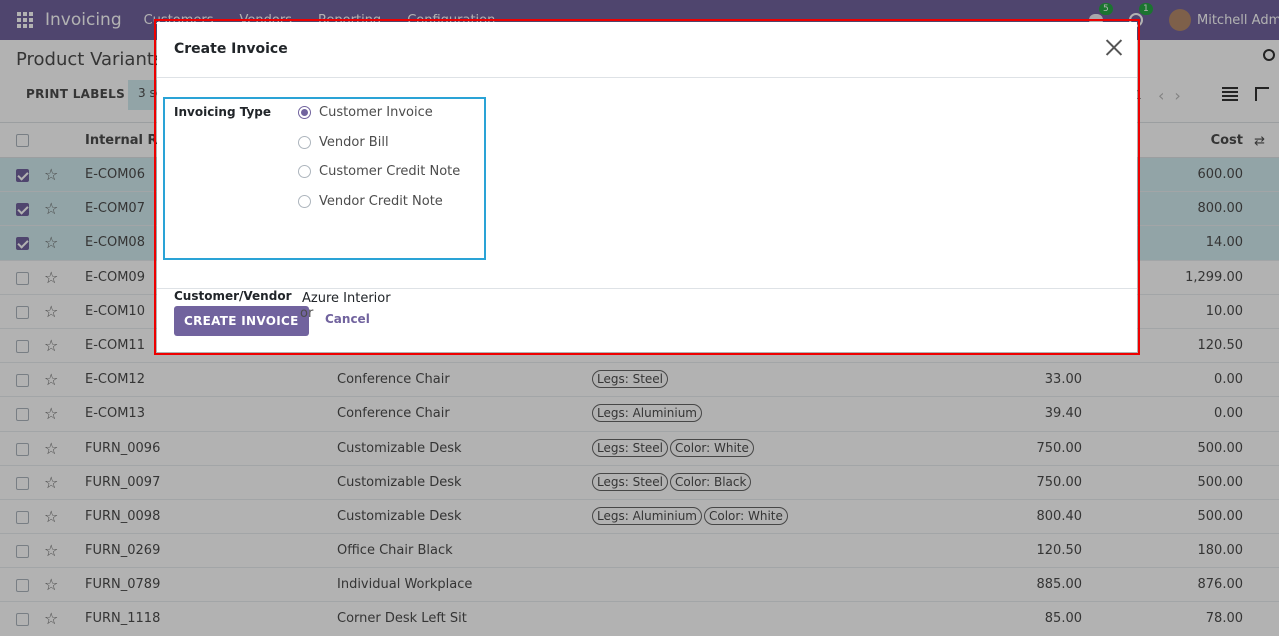  What do you see at coordinates (647, 320) in the screenshot?
I see `dialog-footer: CREATE INVOICE or Cancel` at bounding box center [647, 320].